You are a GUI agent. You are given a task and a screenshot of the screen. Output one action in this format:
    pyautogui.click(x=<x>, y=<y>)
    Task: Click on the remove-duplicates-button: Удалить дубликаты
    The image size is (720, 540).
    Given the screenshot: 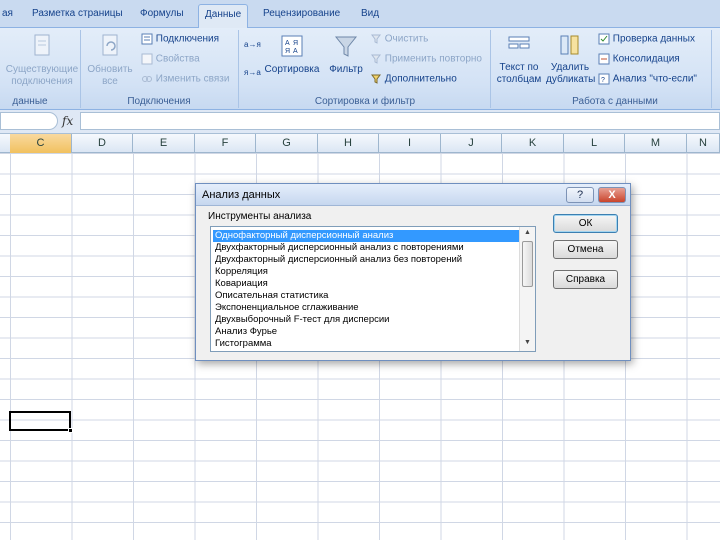 What is the action you would take?
    pyautogui.click(x=571, y=60)
    